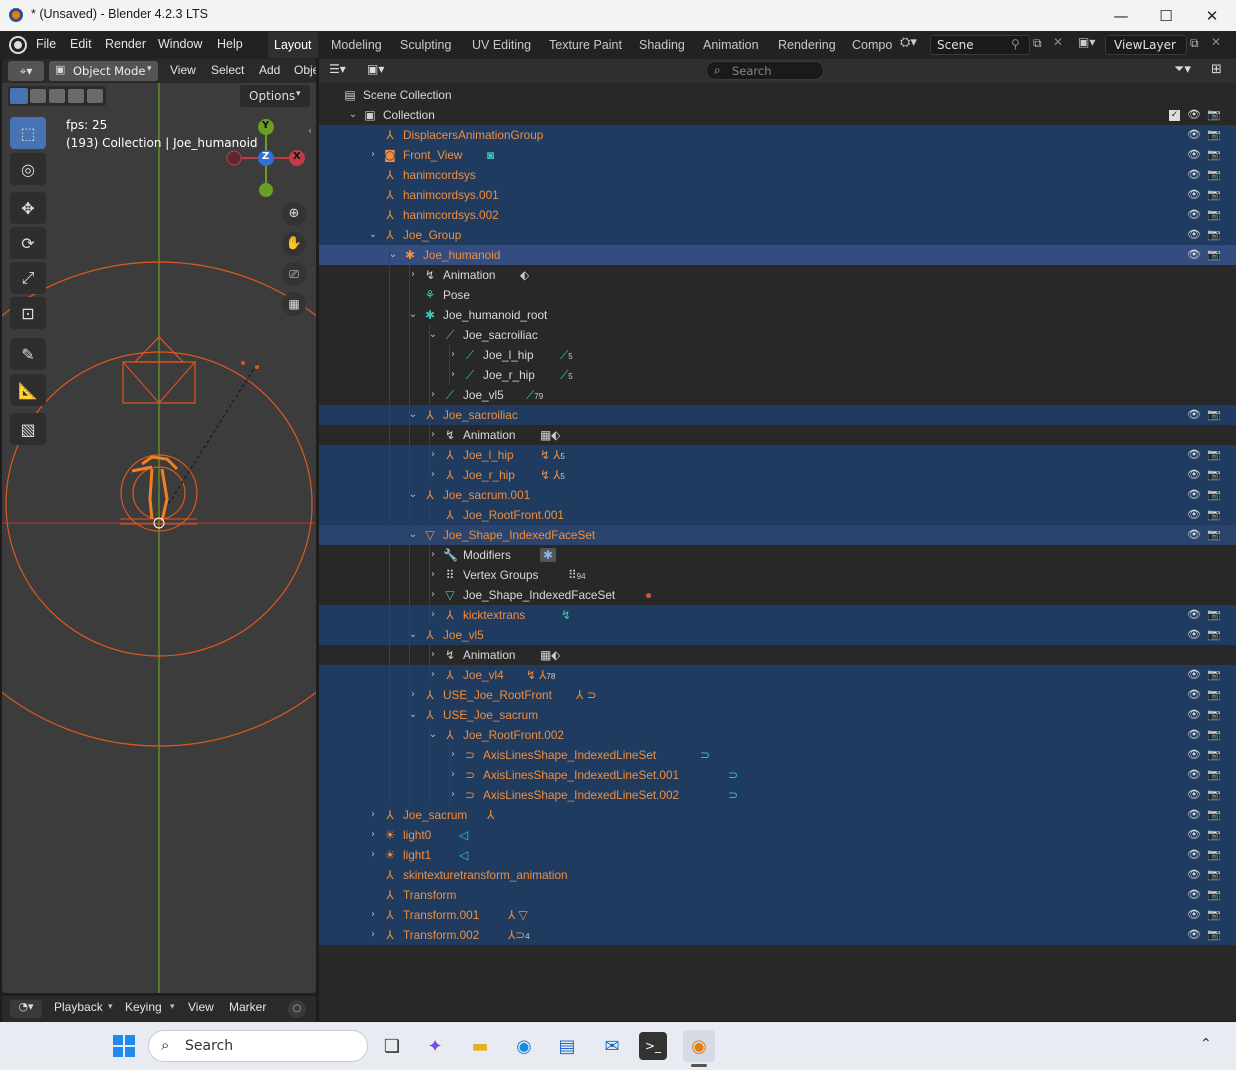 This screenshot has height=1070, width=1236. What do you see at coordinates (777, 335) in the screenshot?
I see `outliner-row: ⌄ ⟋ Joe_sacroiliac` at bounding box center [777, 335].